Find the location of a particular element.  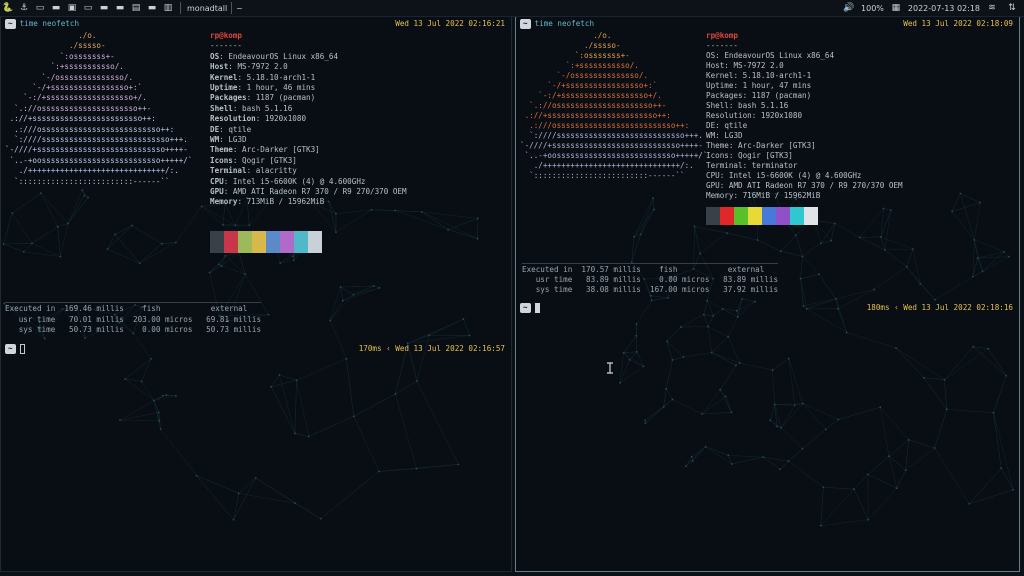

logo-line: `-:/+sssssssssssssssssso+/. is located at coordinates (591, 95).